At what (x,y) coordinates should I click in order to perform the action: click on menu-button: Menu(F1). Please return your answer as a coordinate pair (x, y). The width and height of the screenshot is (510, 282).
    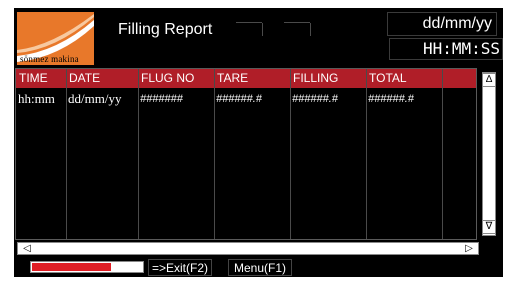
    Looking at the image, I should click on (260, 267).